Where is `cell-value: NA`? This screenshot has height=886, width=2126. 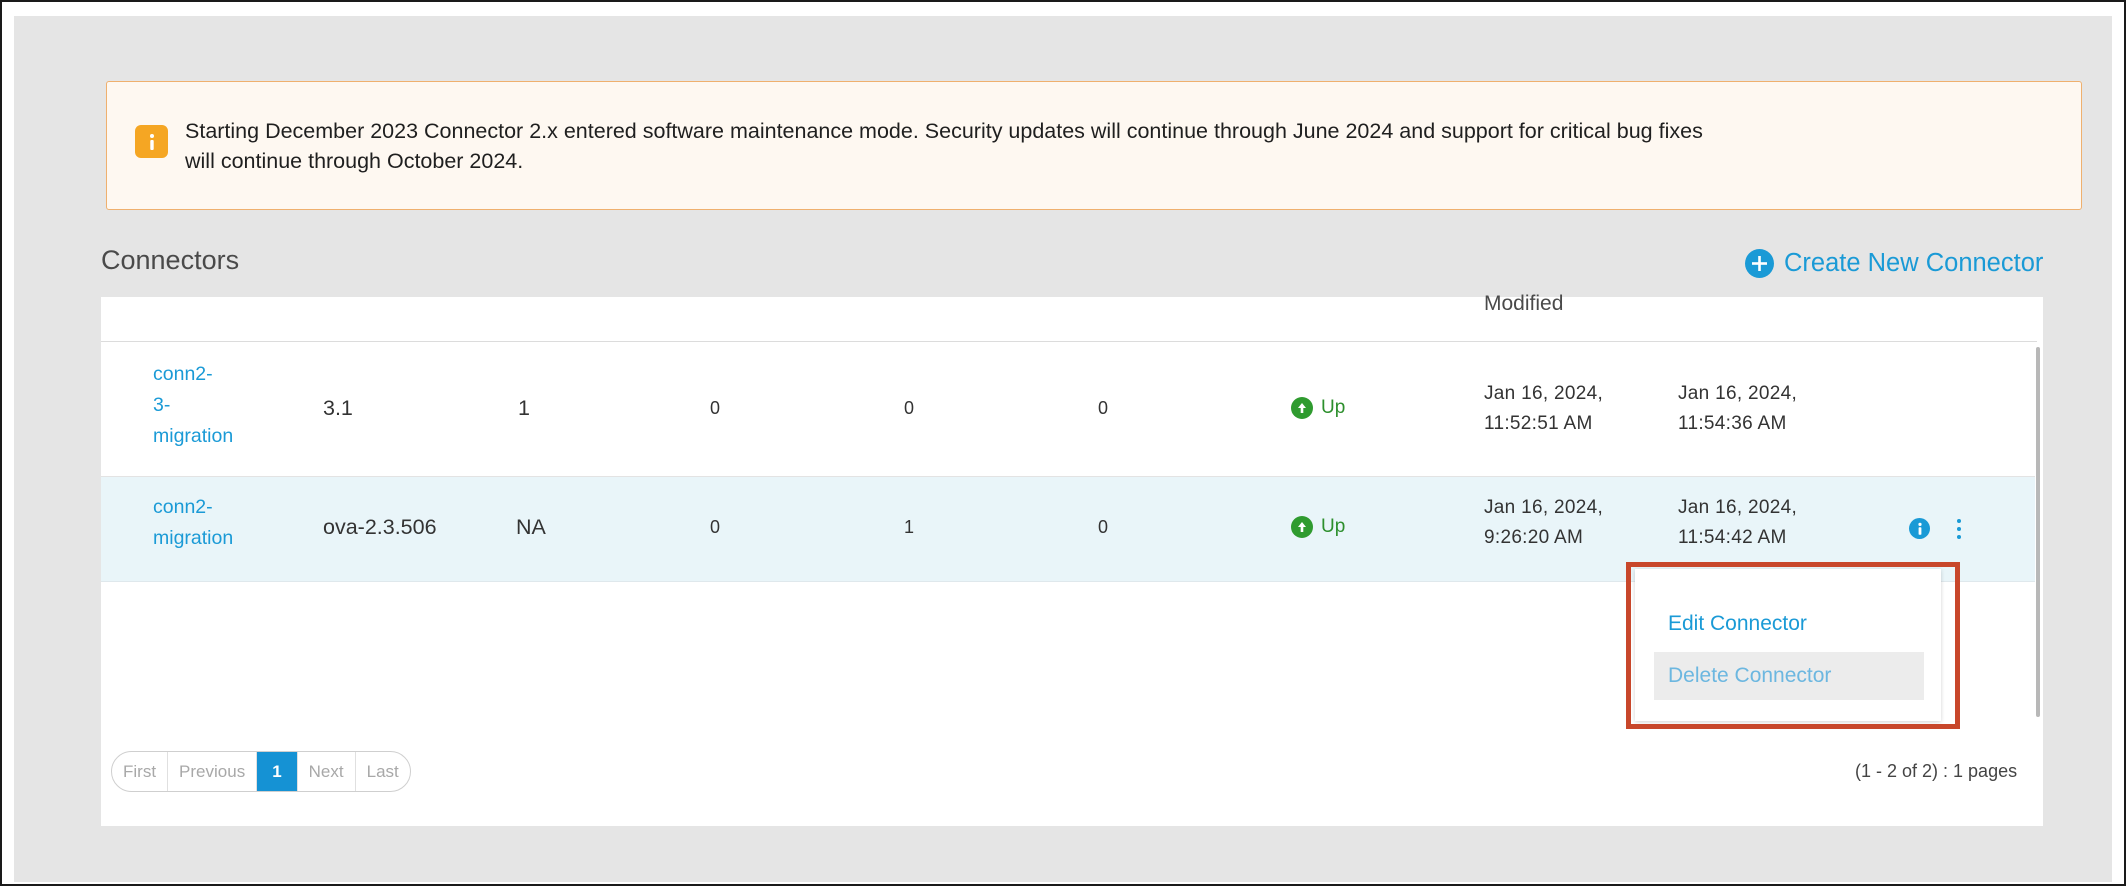 cell-value: NA is located at coordinates (531, 527).